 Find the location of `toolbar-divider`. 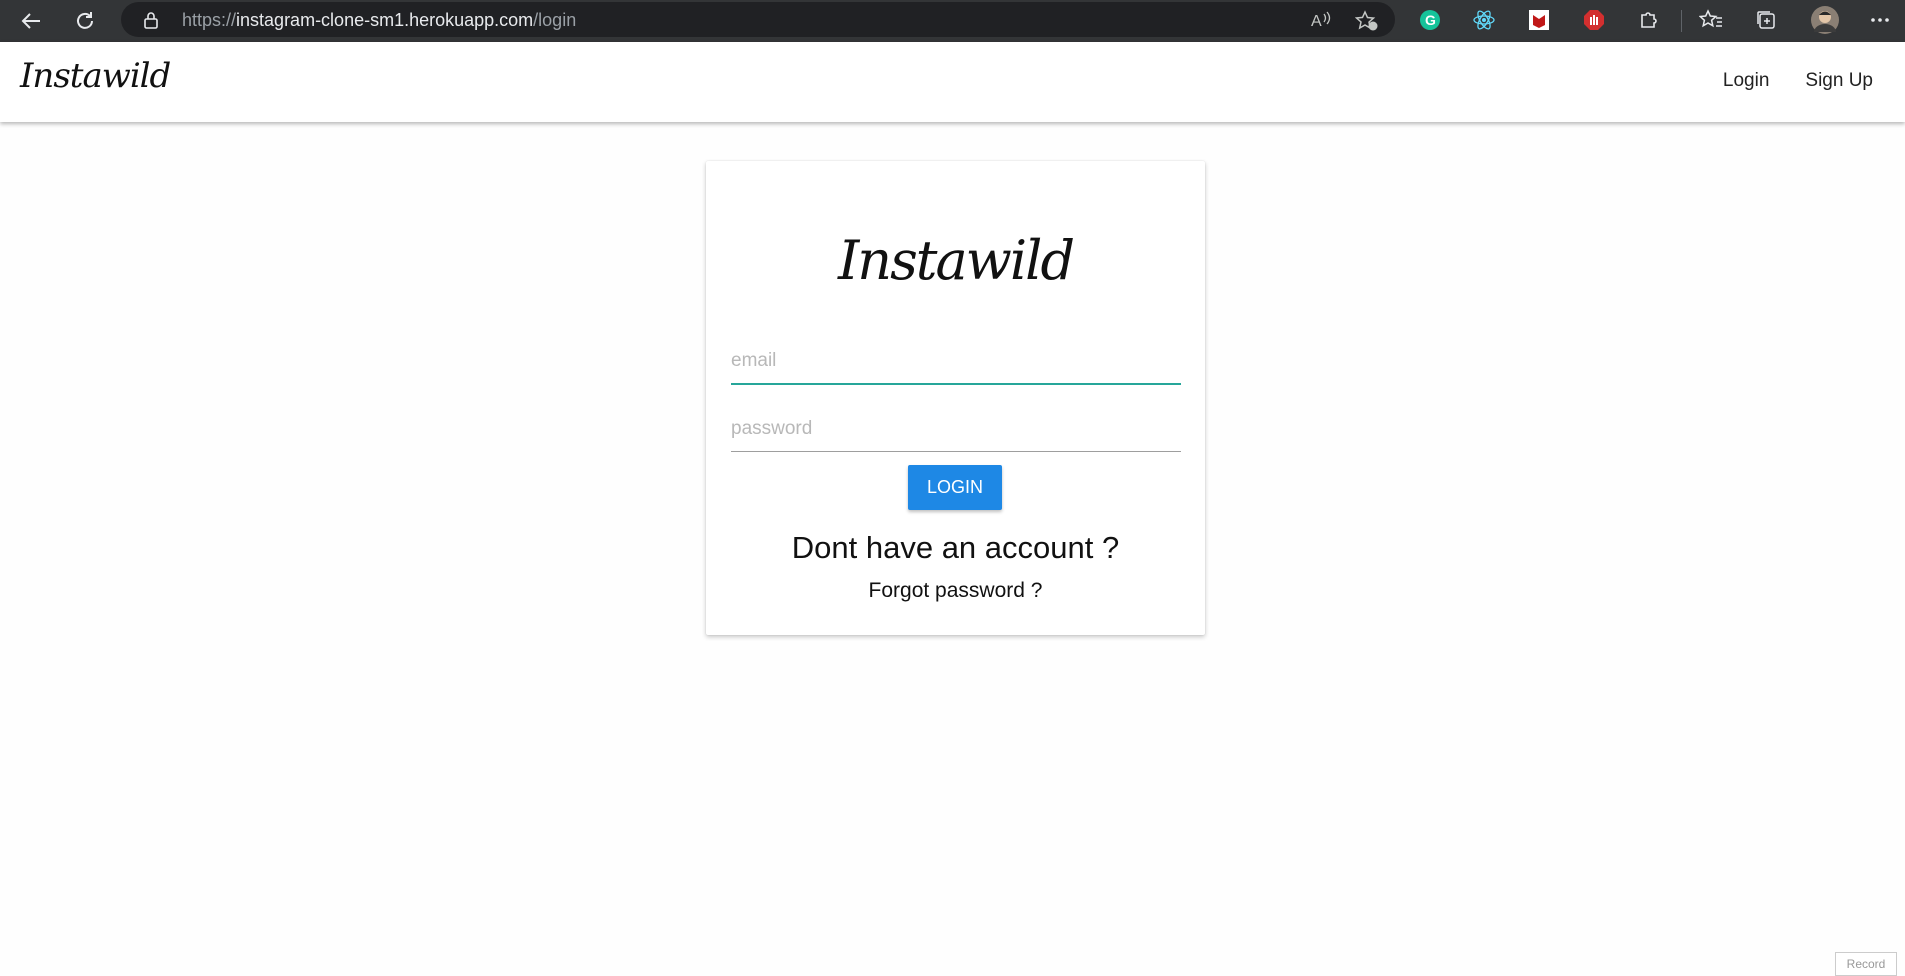

toolbar-divider is located at coordinates (1681, 21).